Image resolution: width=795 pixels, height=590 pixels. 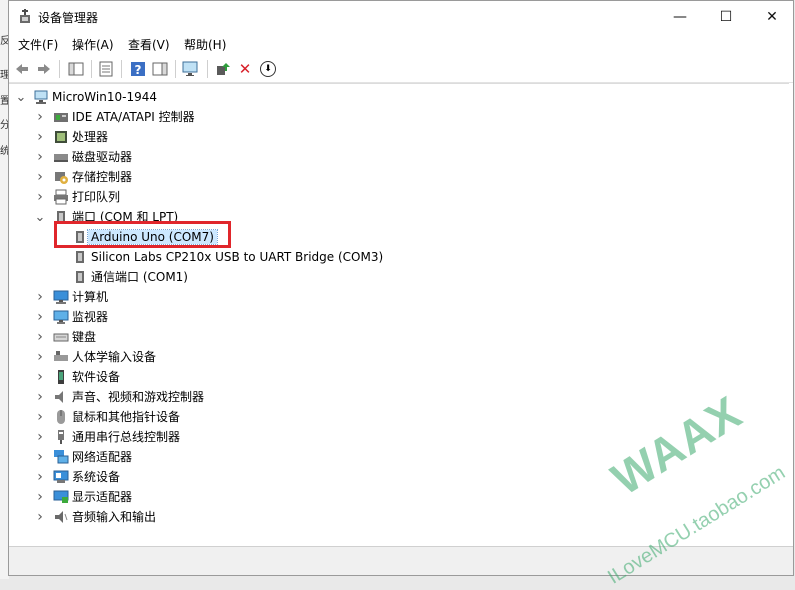 I want to click on tree-item-label: 系统设备, so click(x=96, y=477).